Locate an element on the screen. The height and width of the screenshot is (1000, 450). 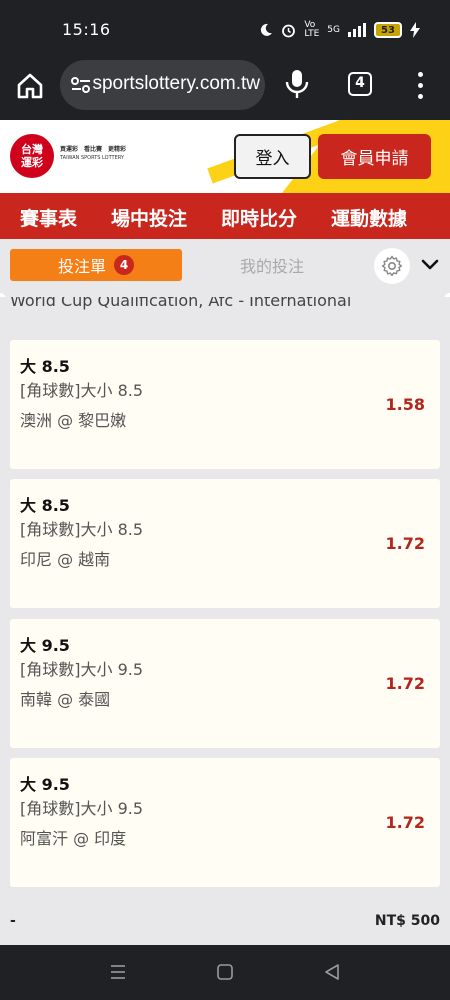
browser-toolbar: sportslottery.com.tw 4 is located at coordinates (225, 90).